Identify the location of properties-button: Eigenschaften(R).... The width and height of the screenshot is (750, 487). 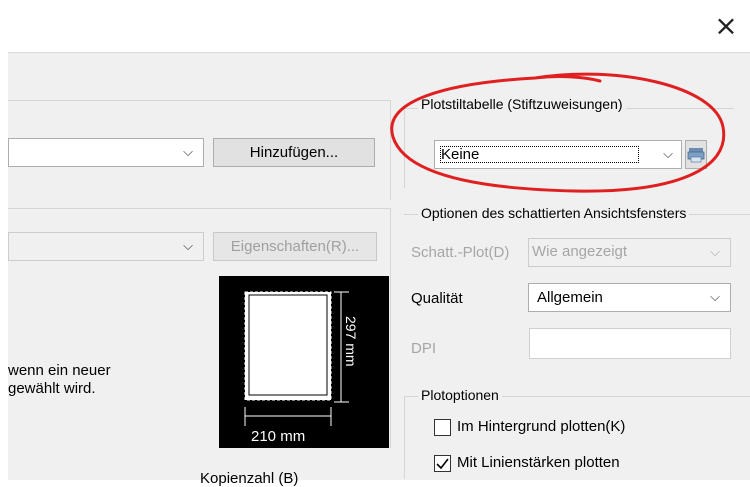
(295, 246).